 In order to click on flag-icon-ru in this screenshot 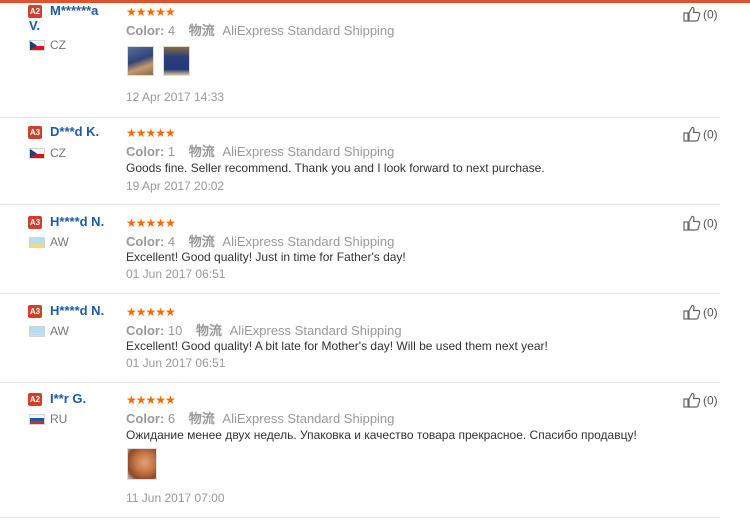, I will do `click(37, 419)`.